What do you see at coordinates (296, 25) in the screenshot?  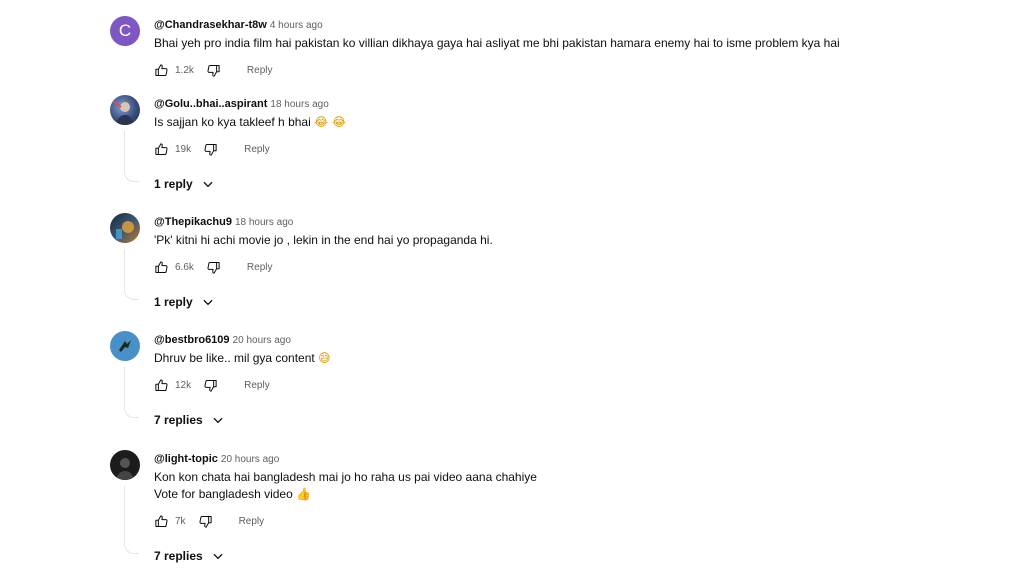 I see `comment-time: 4 hours ago` at bounding box center [296, 25].